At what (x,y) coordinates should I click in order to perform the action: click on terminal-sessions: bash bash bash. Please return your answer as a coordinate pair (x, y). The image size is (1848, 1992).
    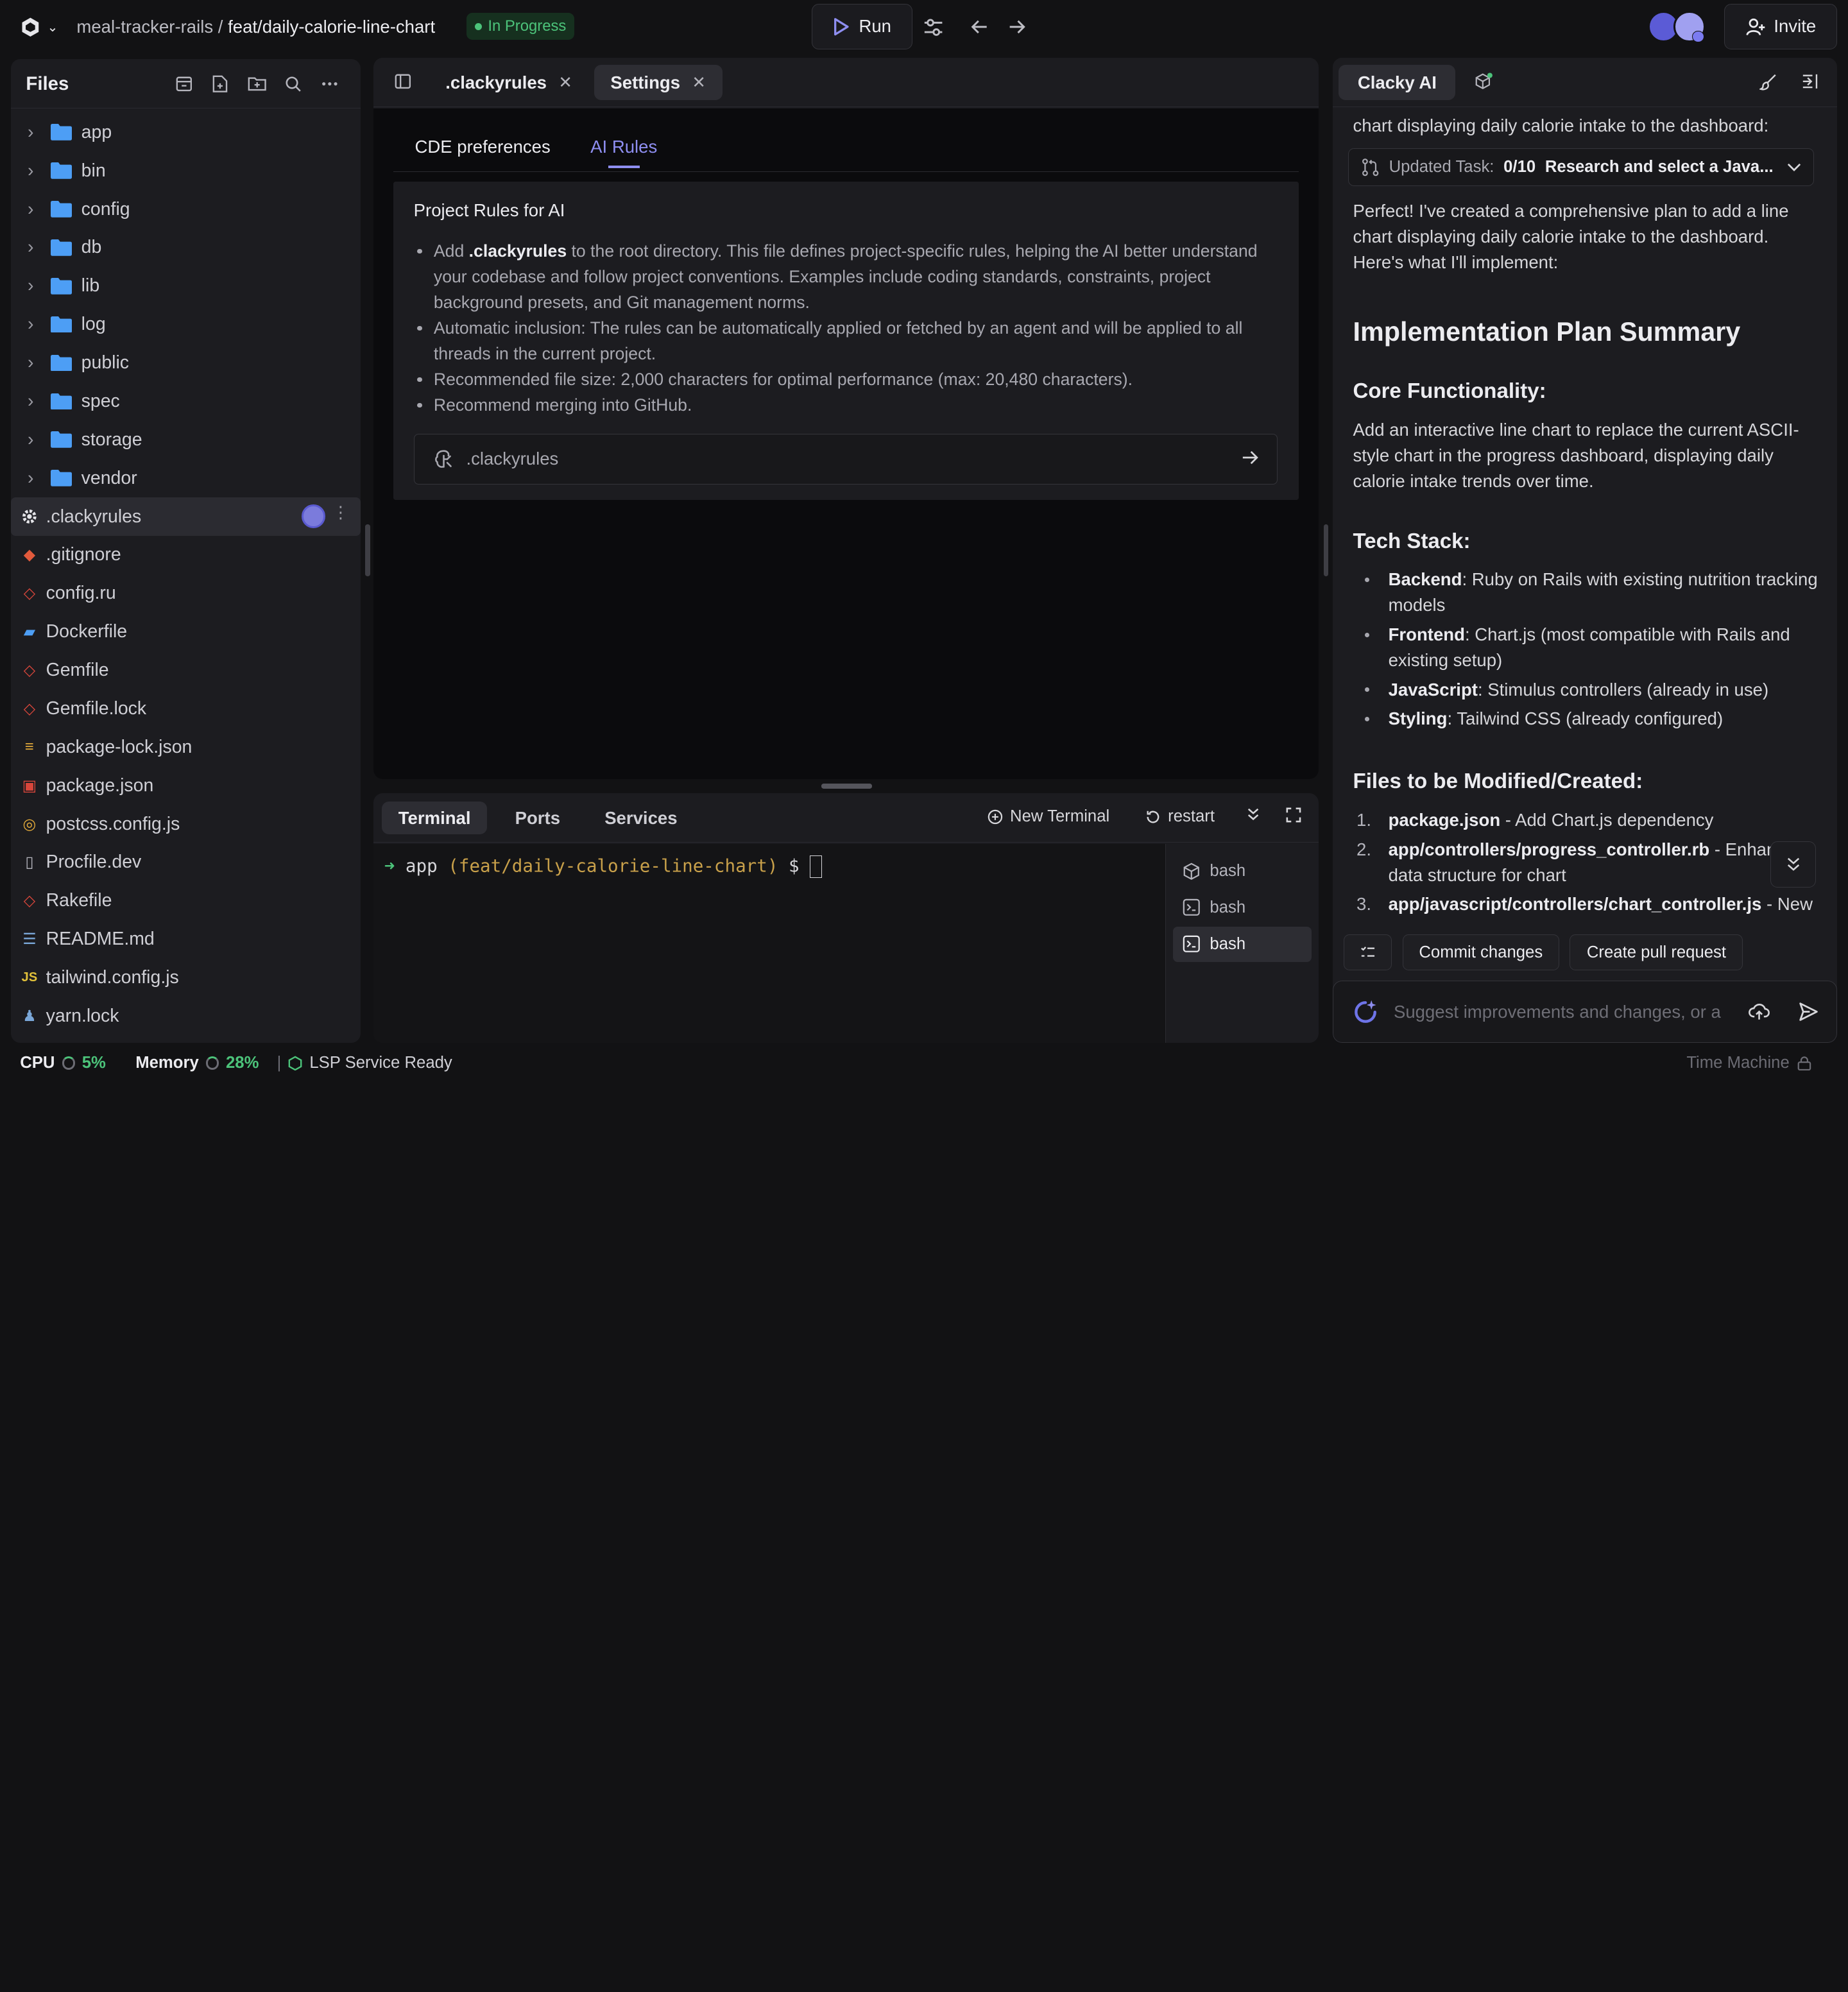
    Looking at the image, I should click on (1242, 944).